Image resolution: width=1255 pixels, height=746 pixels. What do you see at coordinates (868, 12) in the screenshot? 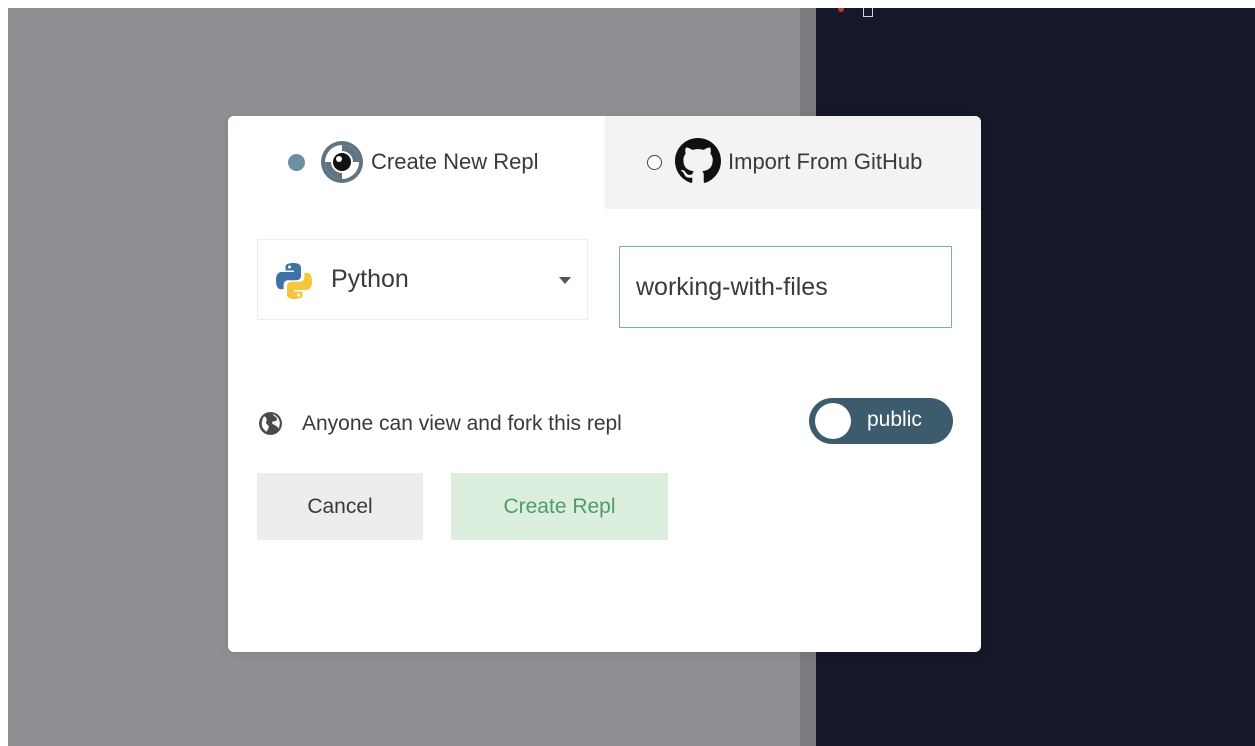
I see `cursor-box-icon` at bounding box center [868, 12].